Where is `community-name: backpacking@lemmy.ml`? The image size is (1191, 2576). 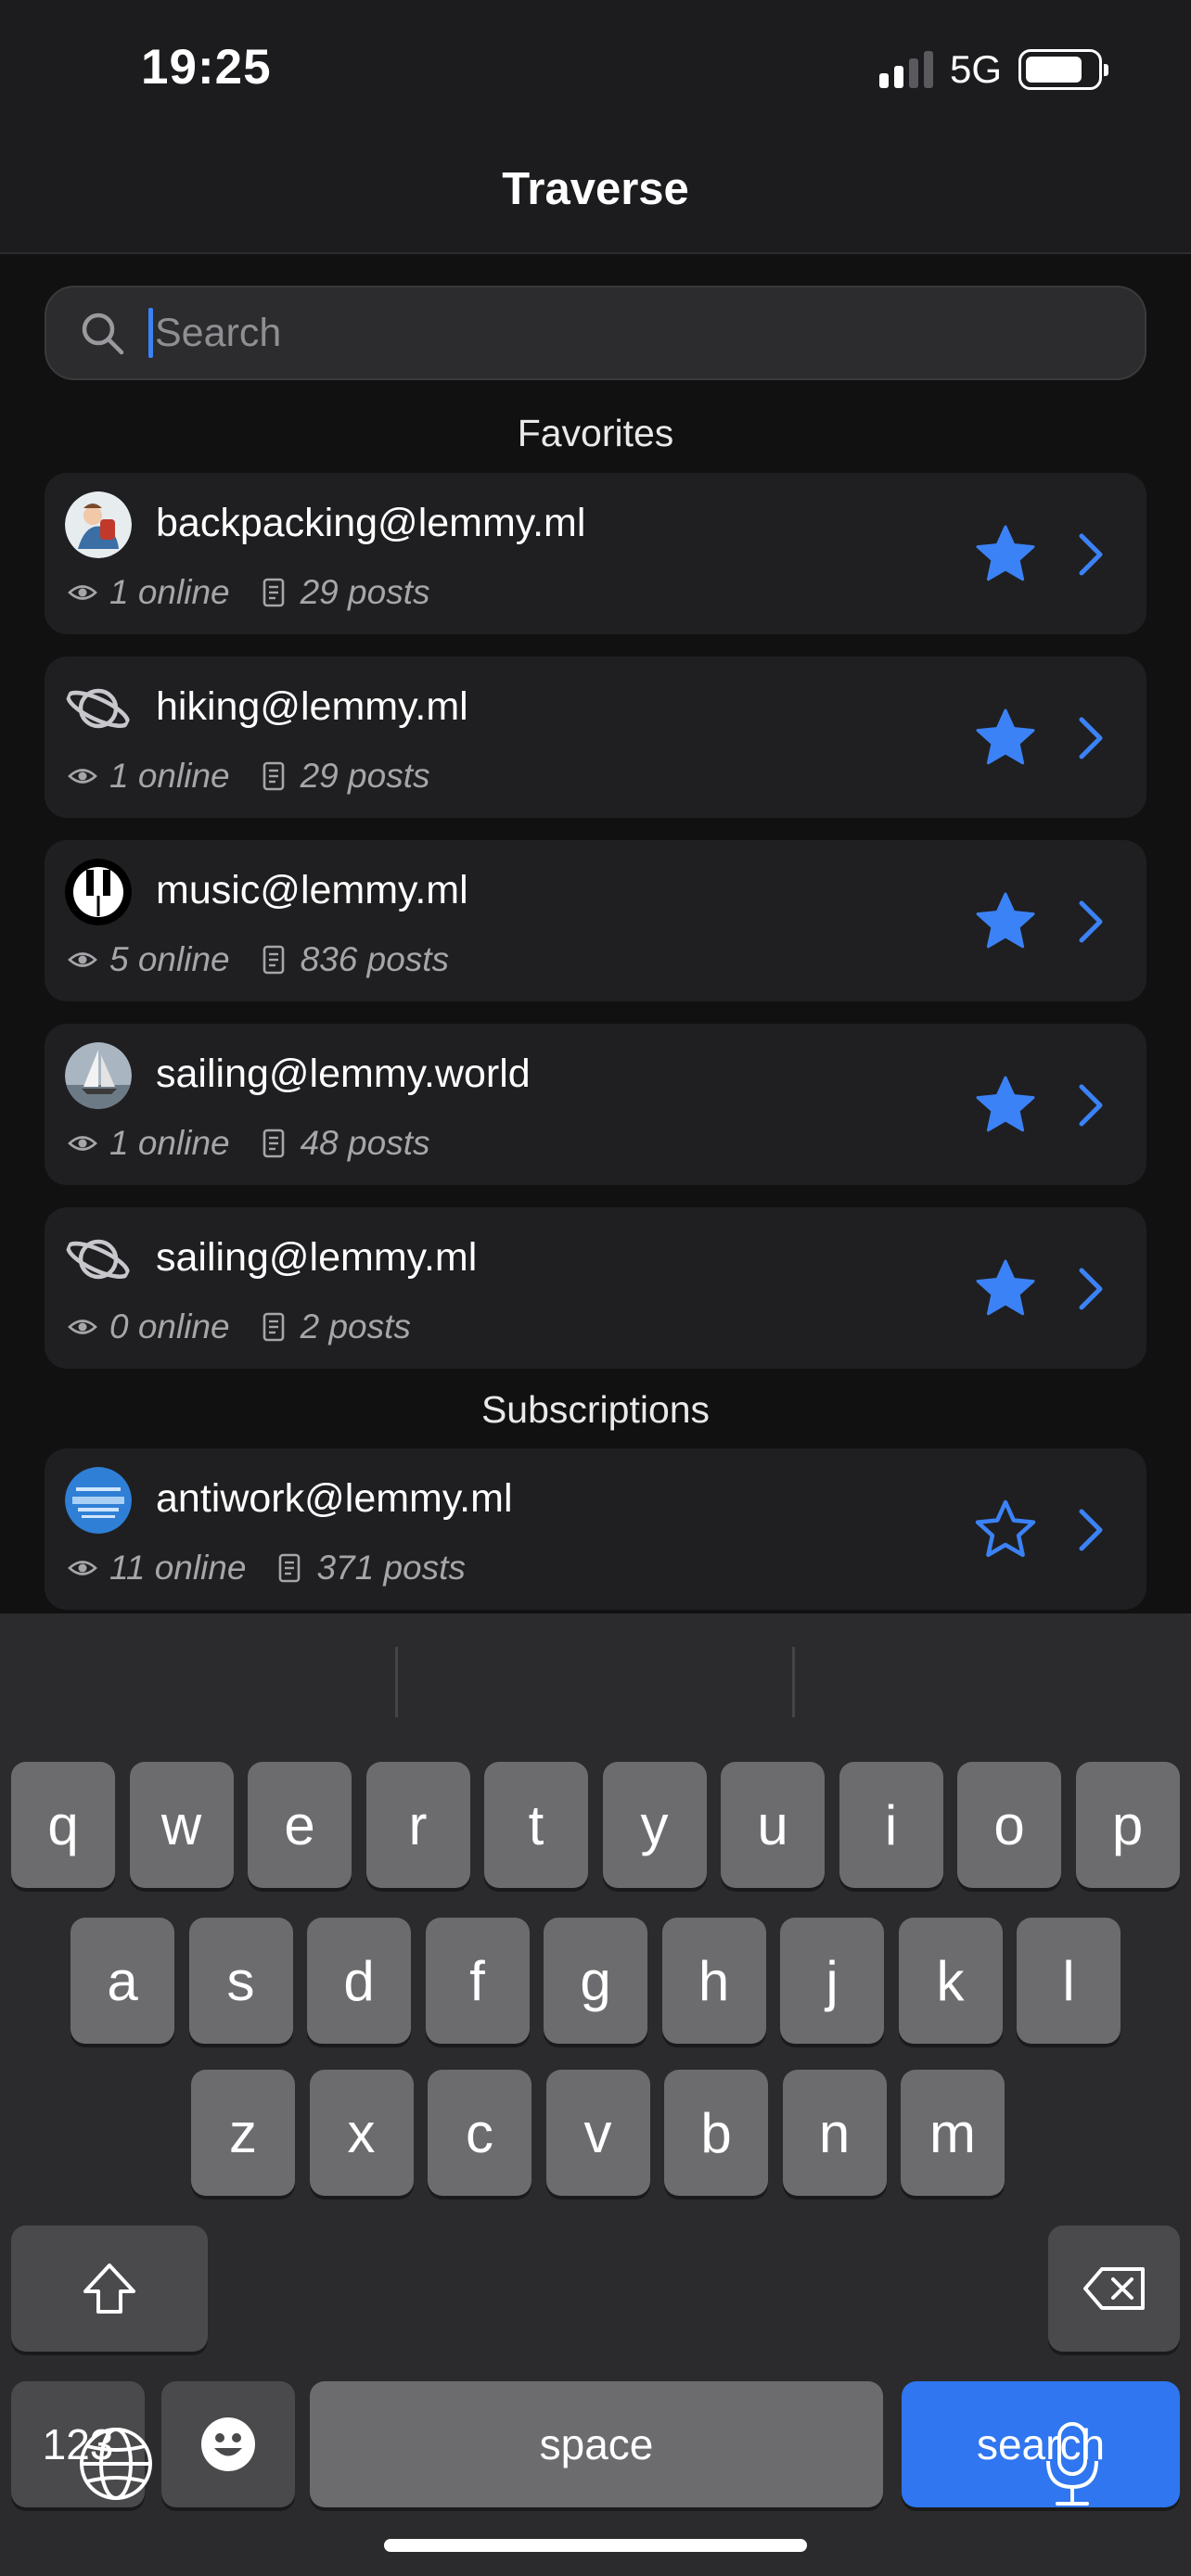 community-name: backpacking@lemmy.ml is located at coordinates (371, 523).